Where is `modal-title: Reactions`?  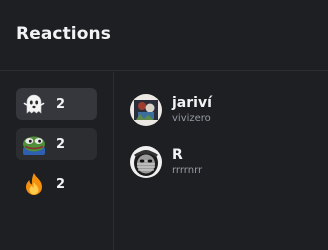 modal-title: Reactions is located at coordinates (63, 34).